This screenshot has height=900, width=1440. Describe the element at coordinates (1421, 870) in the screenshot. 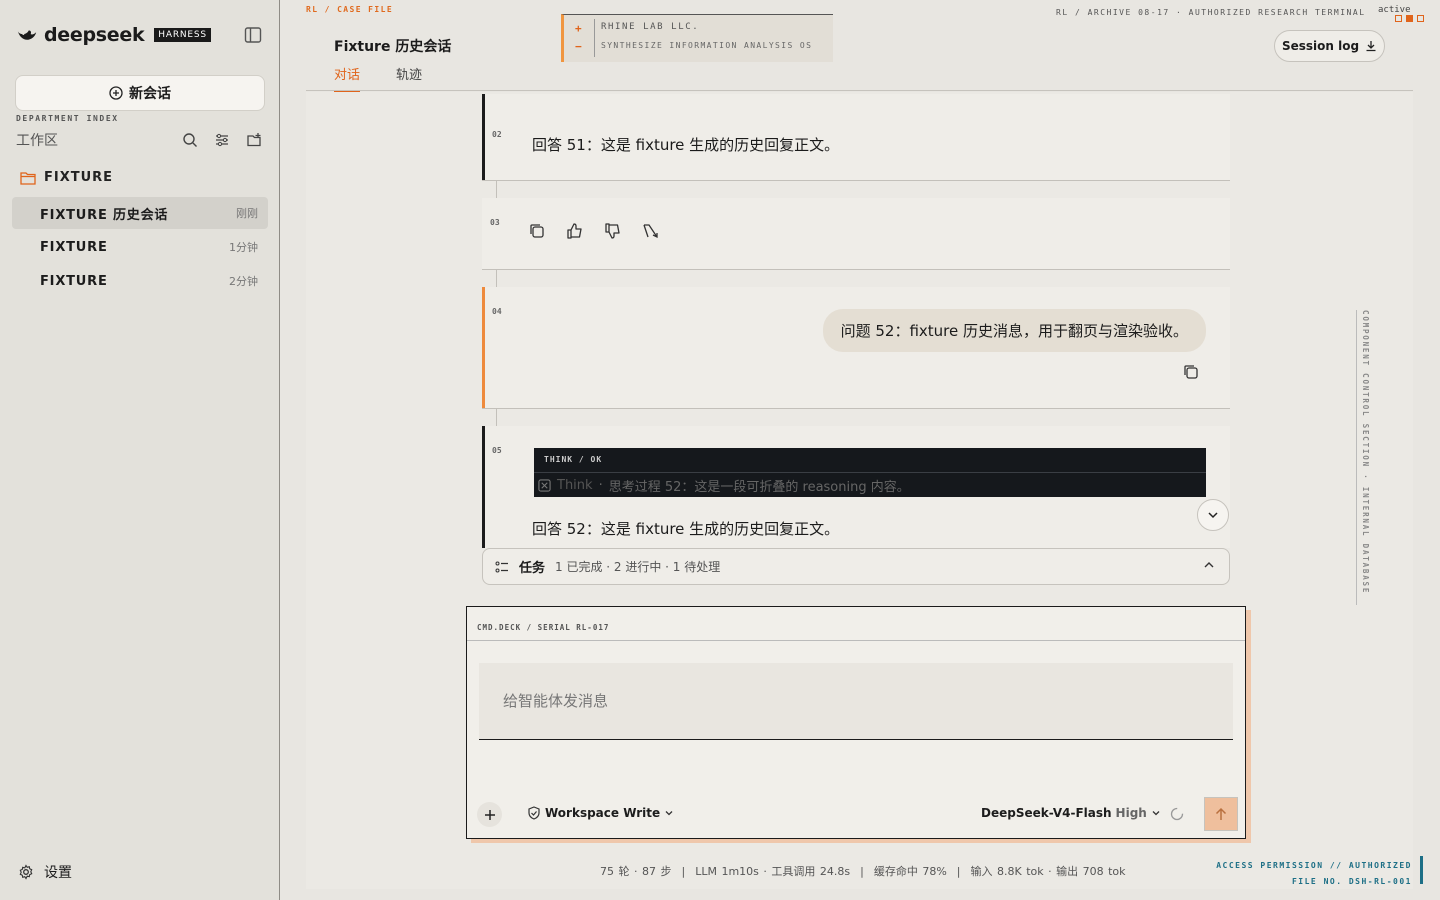

I see `access-bar` at that location.